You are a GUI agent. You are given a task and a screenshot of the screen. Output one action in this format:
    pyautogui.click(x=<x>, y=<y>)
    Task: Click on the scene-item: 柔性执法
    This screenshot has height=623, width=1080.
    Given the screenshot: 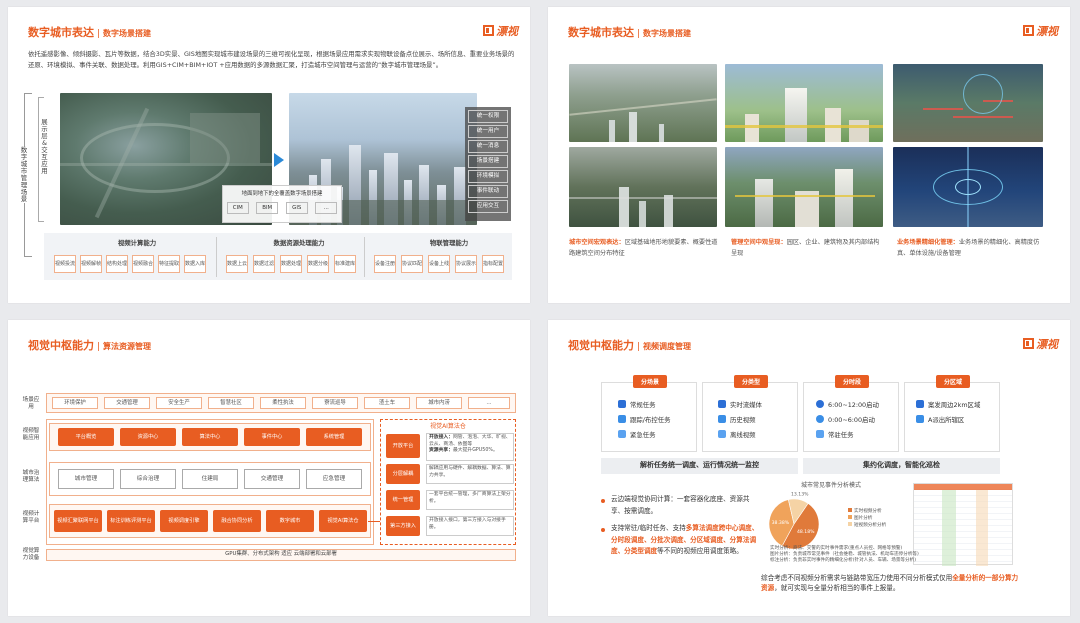 What is the action you would take?
    pyautogui.click(x=283, y=403)
    